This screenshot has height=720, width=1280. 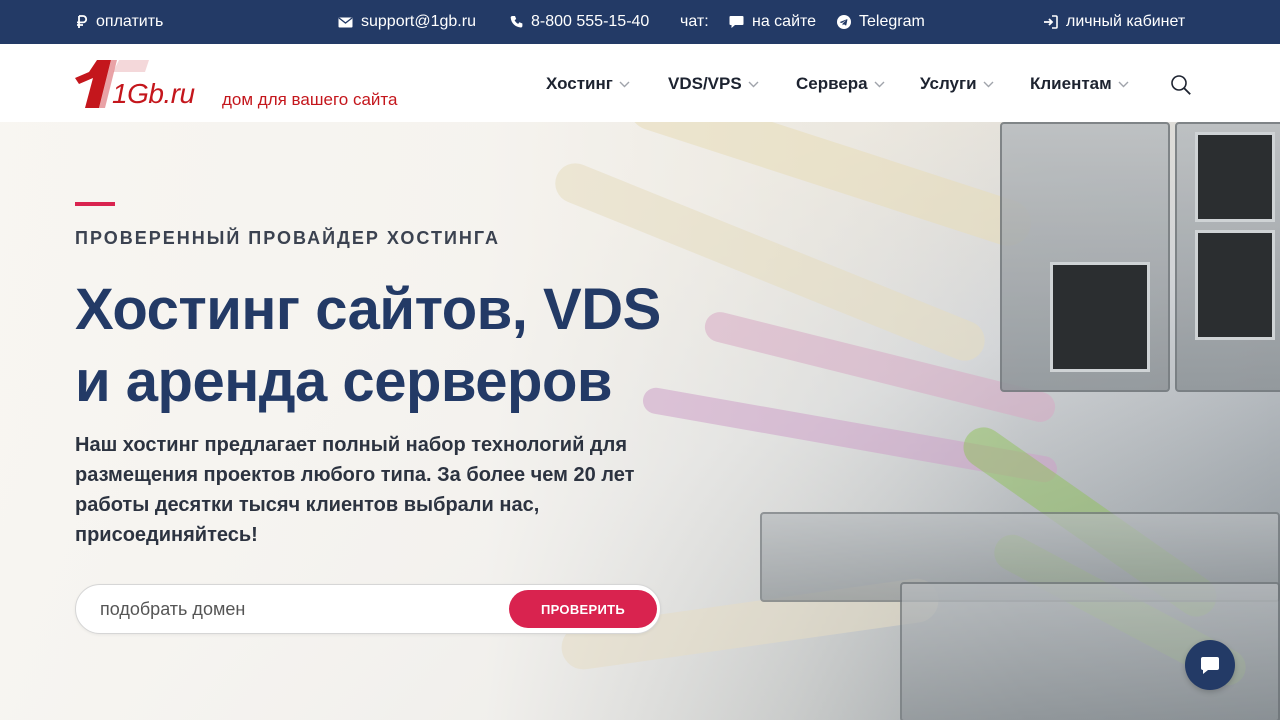 I want to click on hero-headline: Хостинг сайтов, VDS и аренда серверов, so click(x=395, y=346).